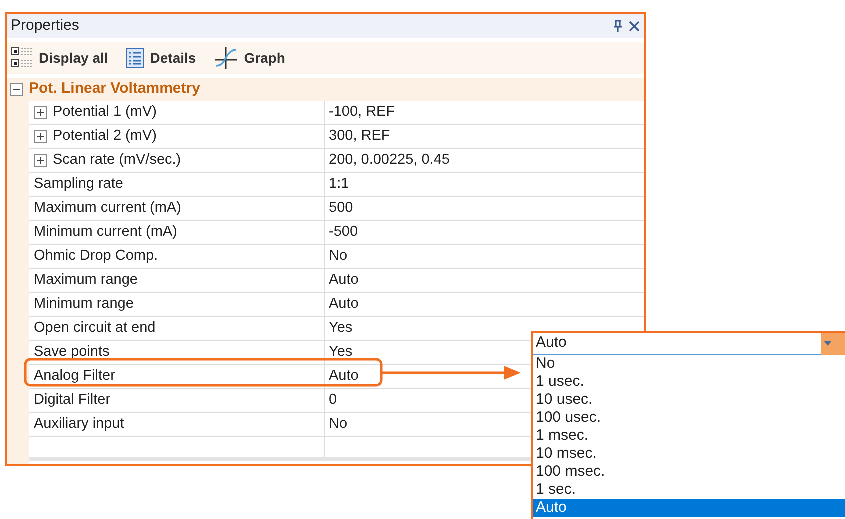  Describe the element at coordinates (135, 58) in the screenshot. I see `table-icon` at that location.